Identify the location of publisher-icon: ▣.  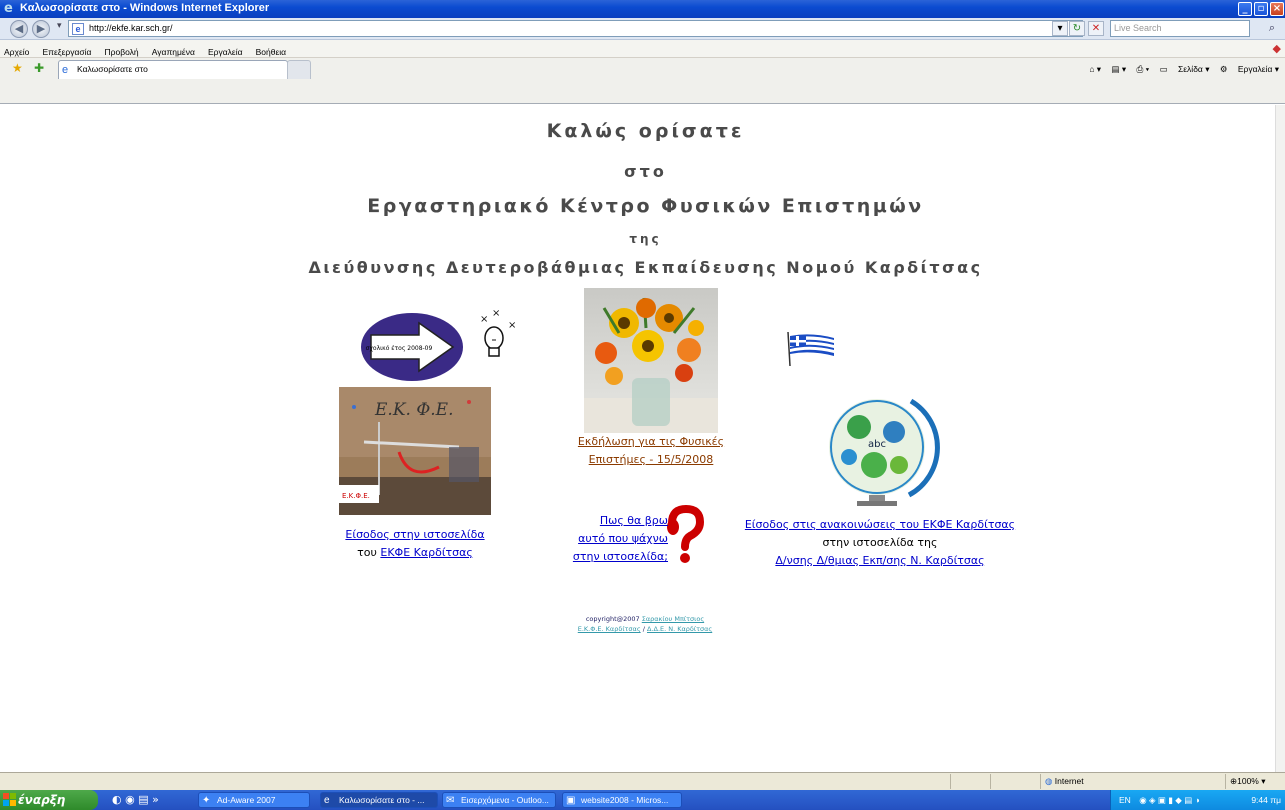
(571, 800).